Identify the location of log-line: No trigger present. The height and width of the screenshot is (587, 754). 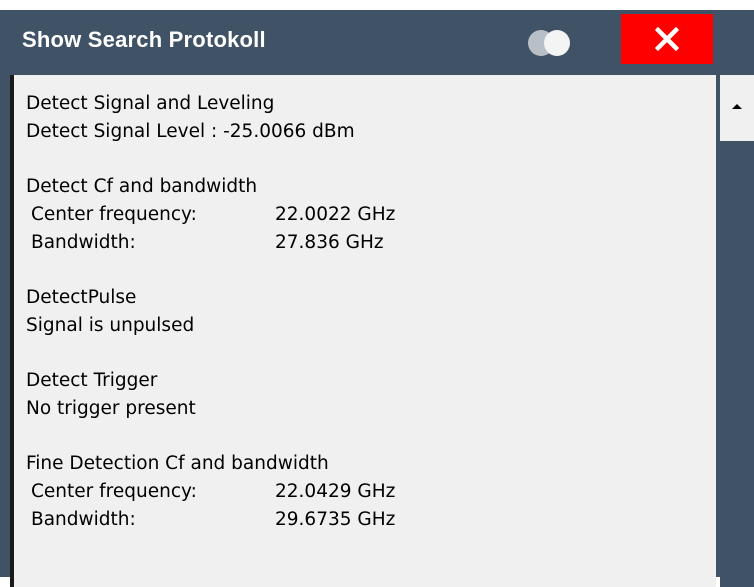
(111, 408).